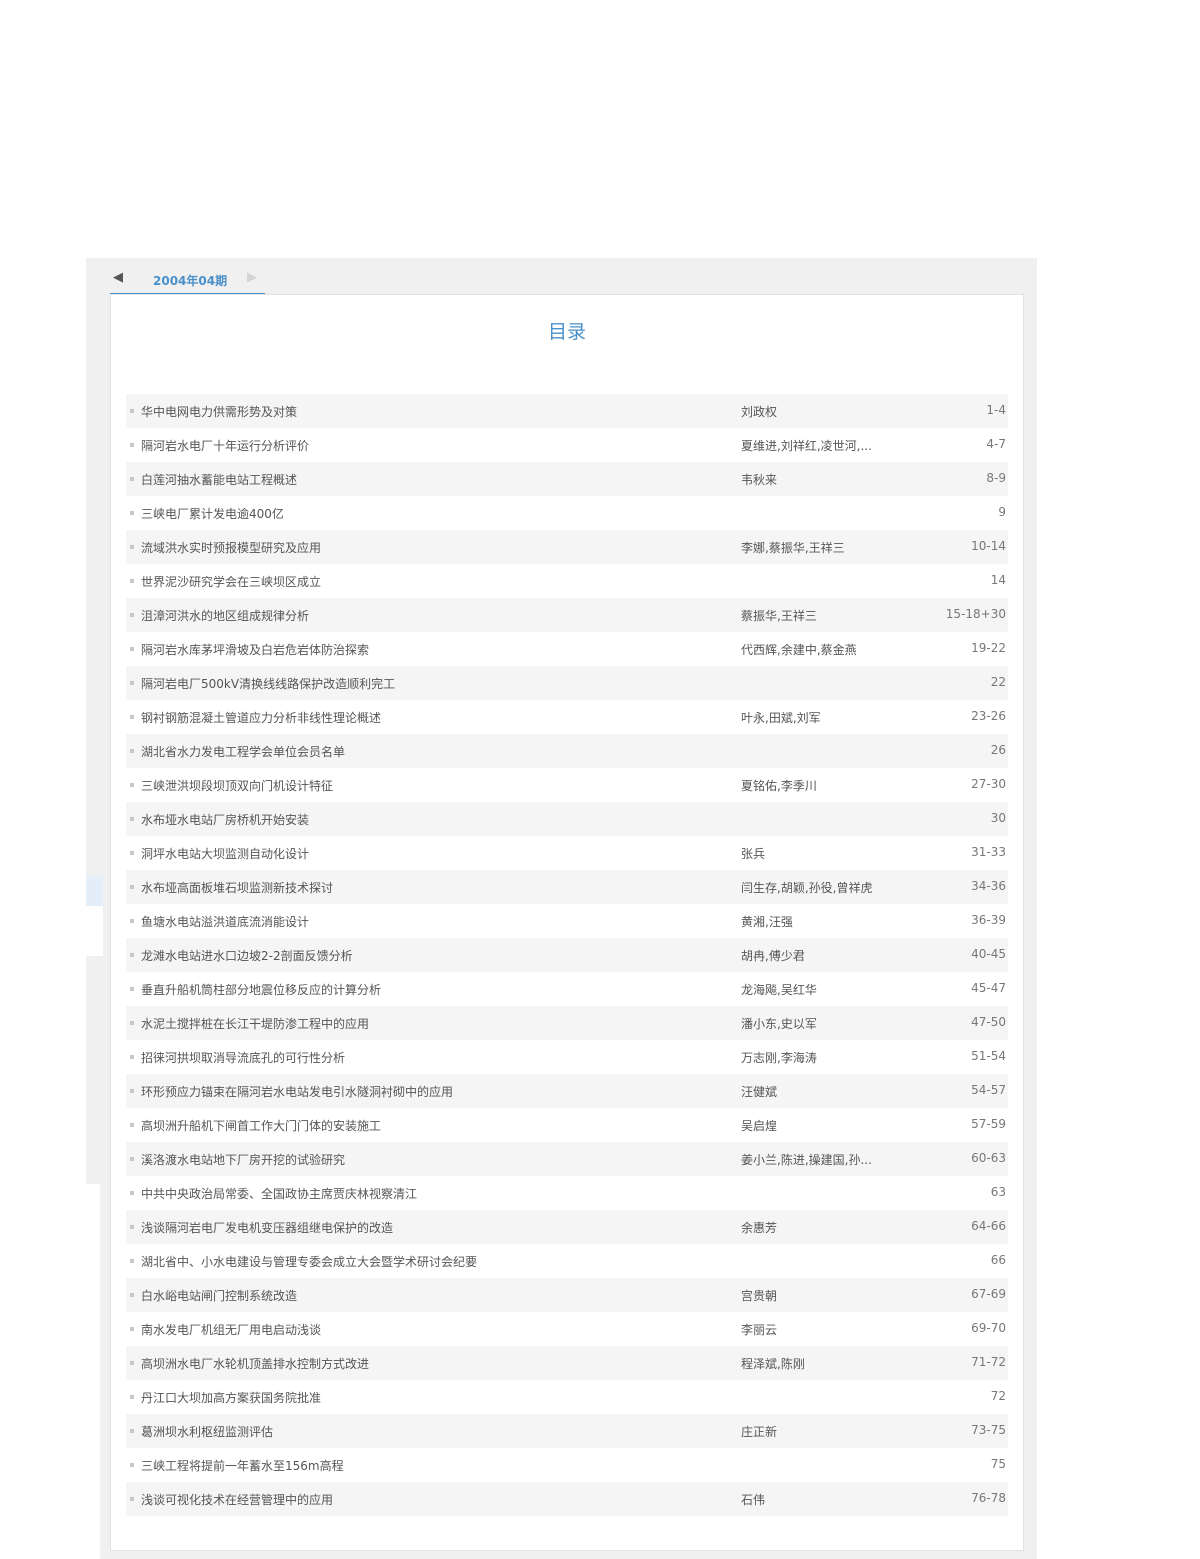  Describe the element at coordinates (567, 479) in the screenshot. I see `toc-row: 白莲河抽水蓄能电站工程概述 韦秋来 8-9` at that location.